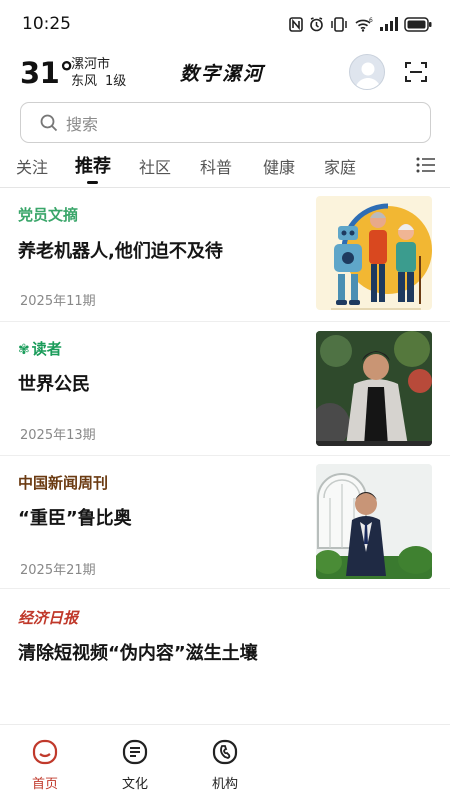 This screenshot has width=450, height=800. I want to click on man-suit-photo, so click(374, 521).